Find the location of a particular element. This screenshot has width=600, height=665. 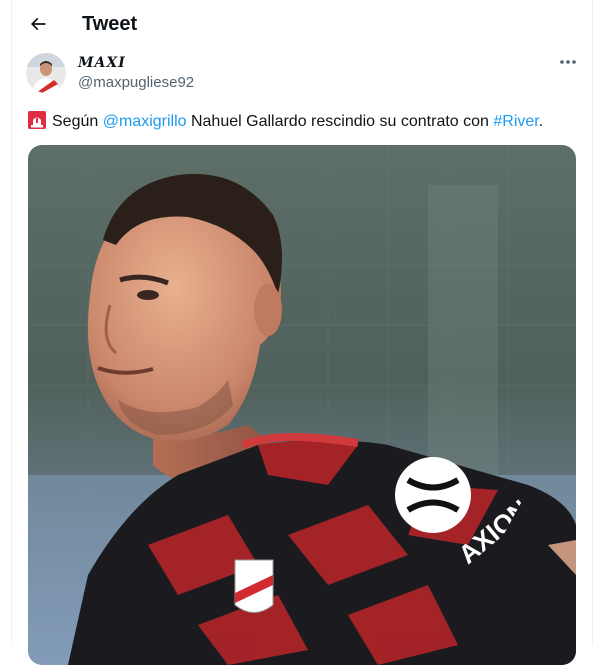

avatar is located at coordinates (46, 73).